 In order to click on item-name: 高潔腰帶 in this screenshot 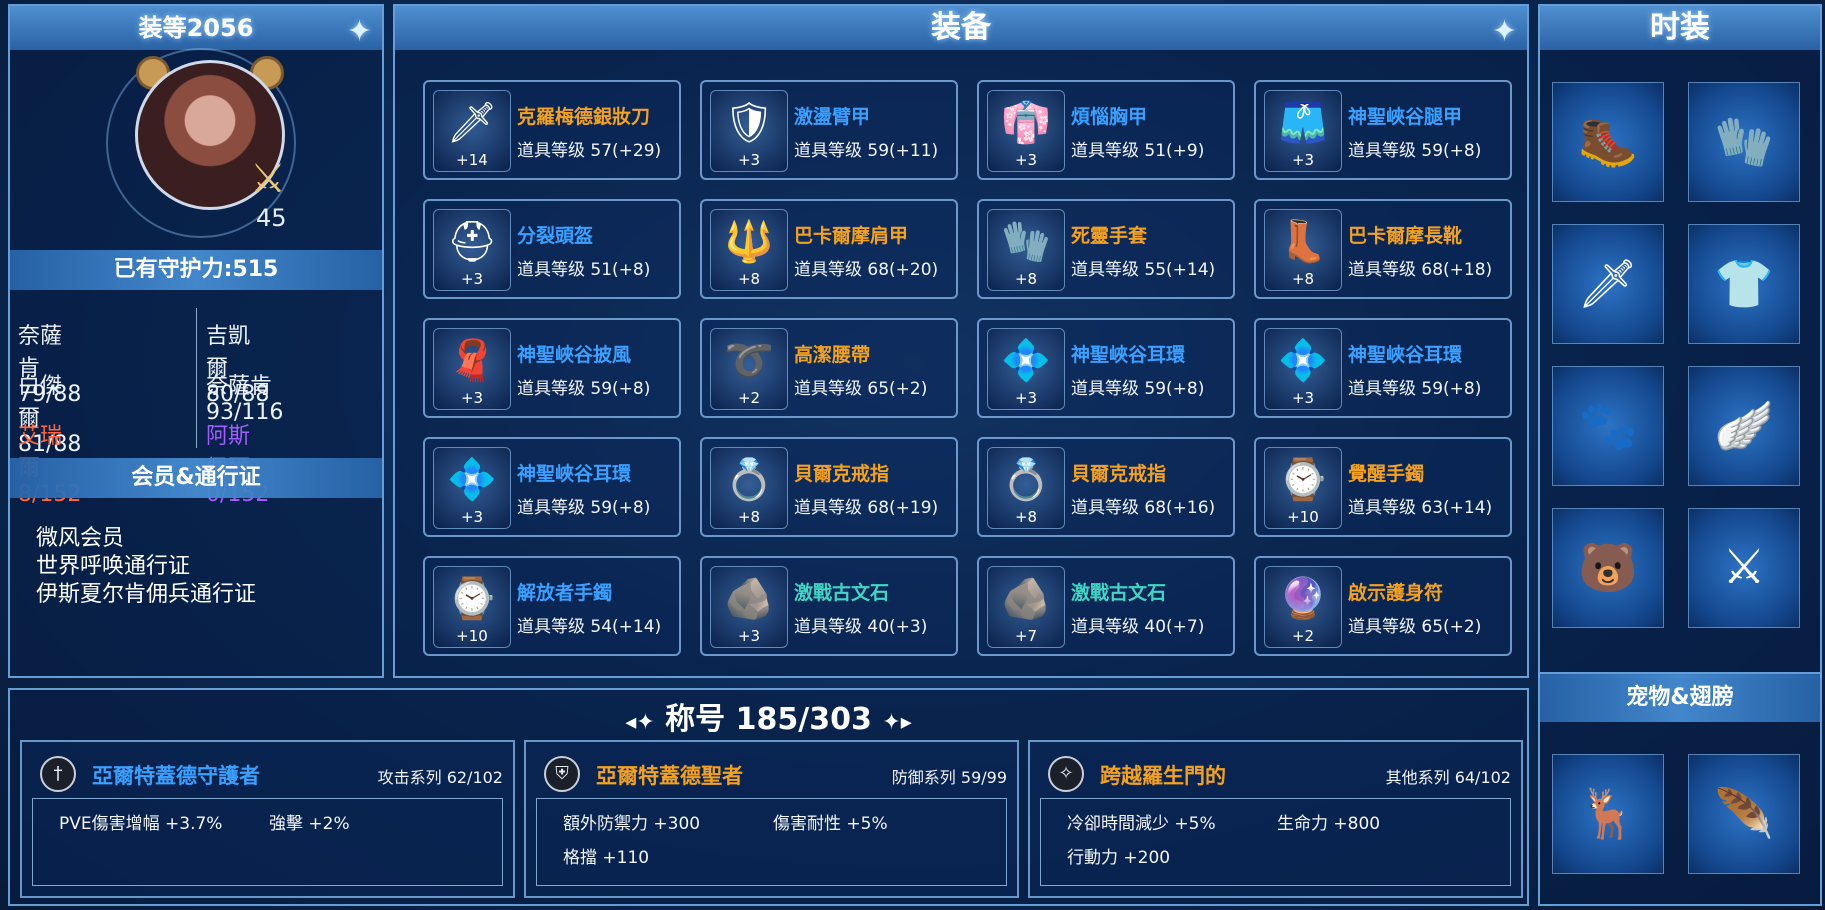, I will do `click(832, 355)`.